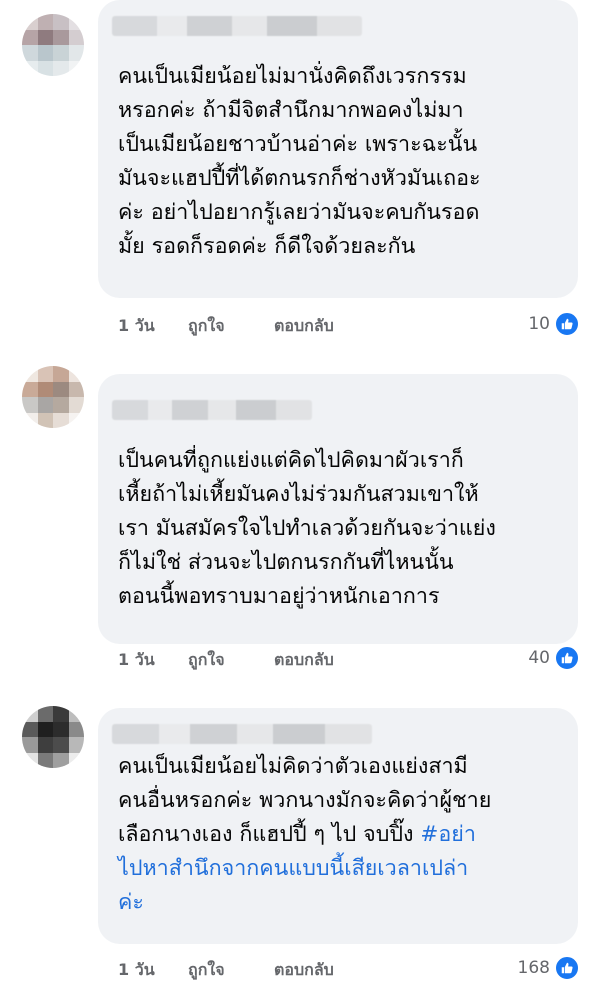 The height and width of the screenshot is (998, 600). I want to click on reaction-summary: 168, so click(549, 968).